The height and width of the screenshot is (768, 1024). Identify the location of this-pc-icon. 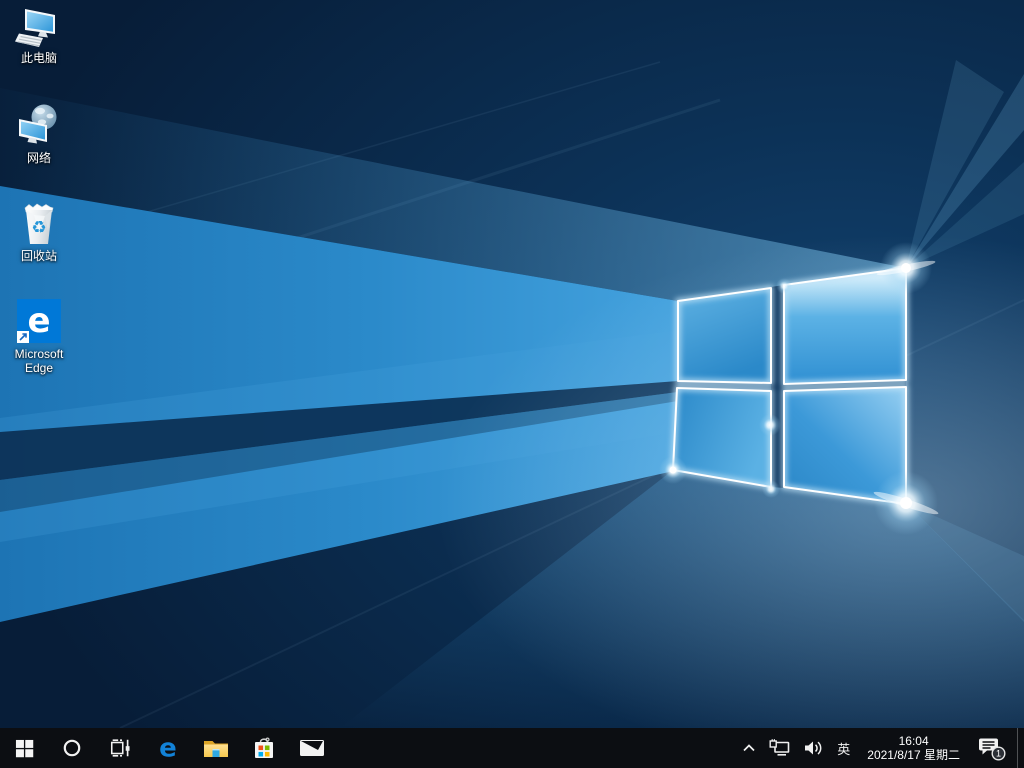
(35, 28).